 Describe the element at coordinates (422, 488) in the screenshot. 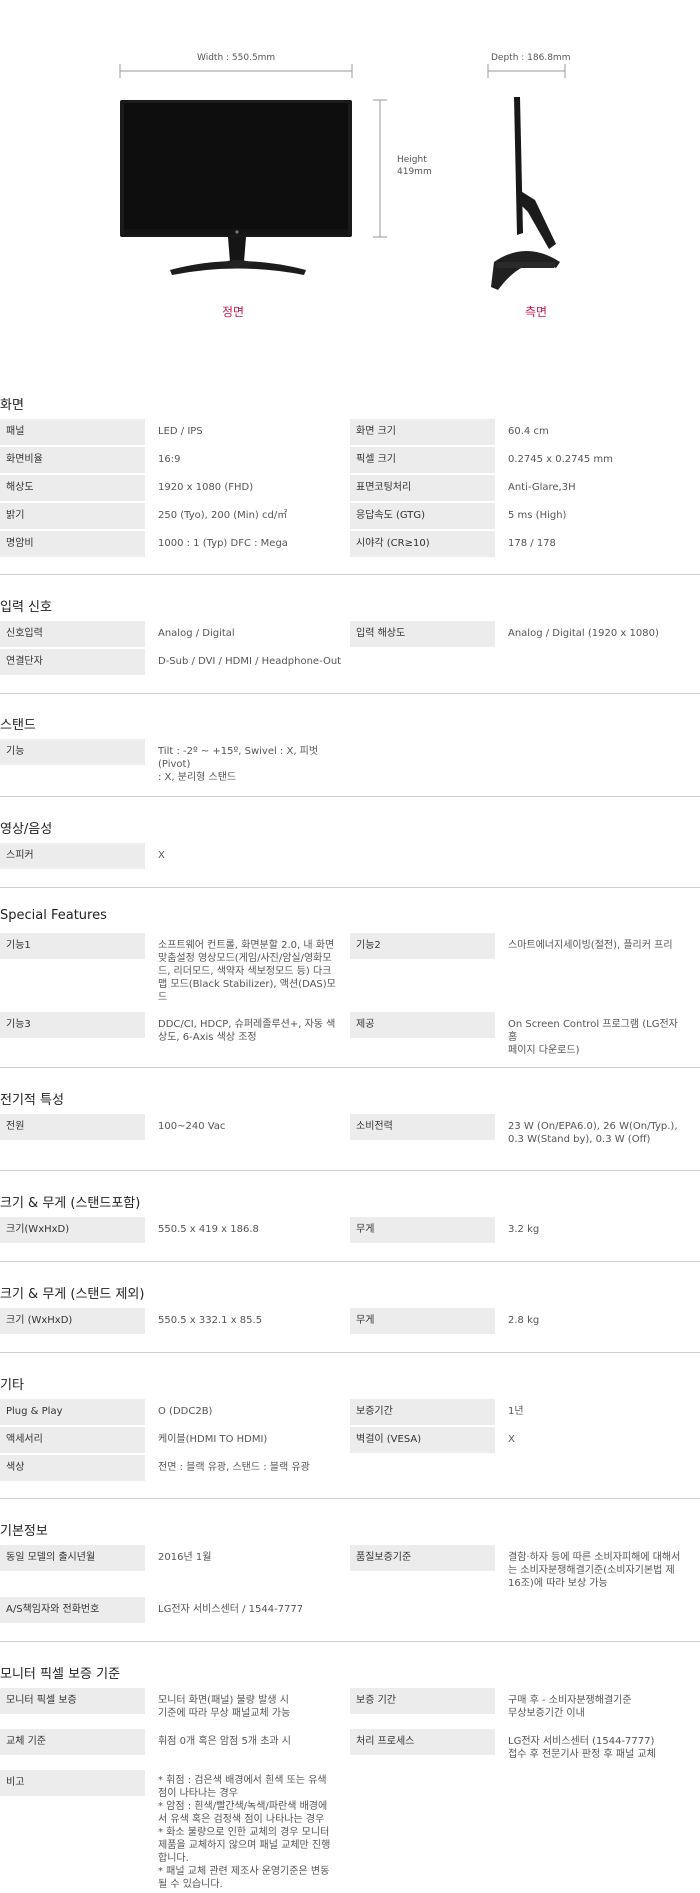

I see `spec-label: 표면코팅처리` at that location.